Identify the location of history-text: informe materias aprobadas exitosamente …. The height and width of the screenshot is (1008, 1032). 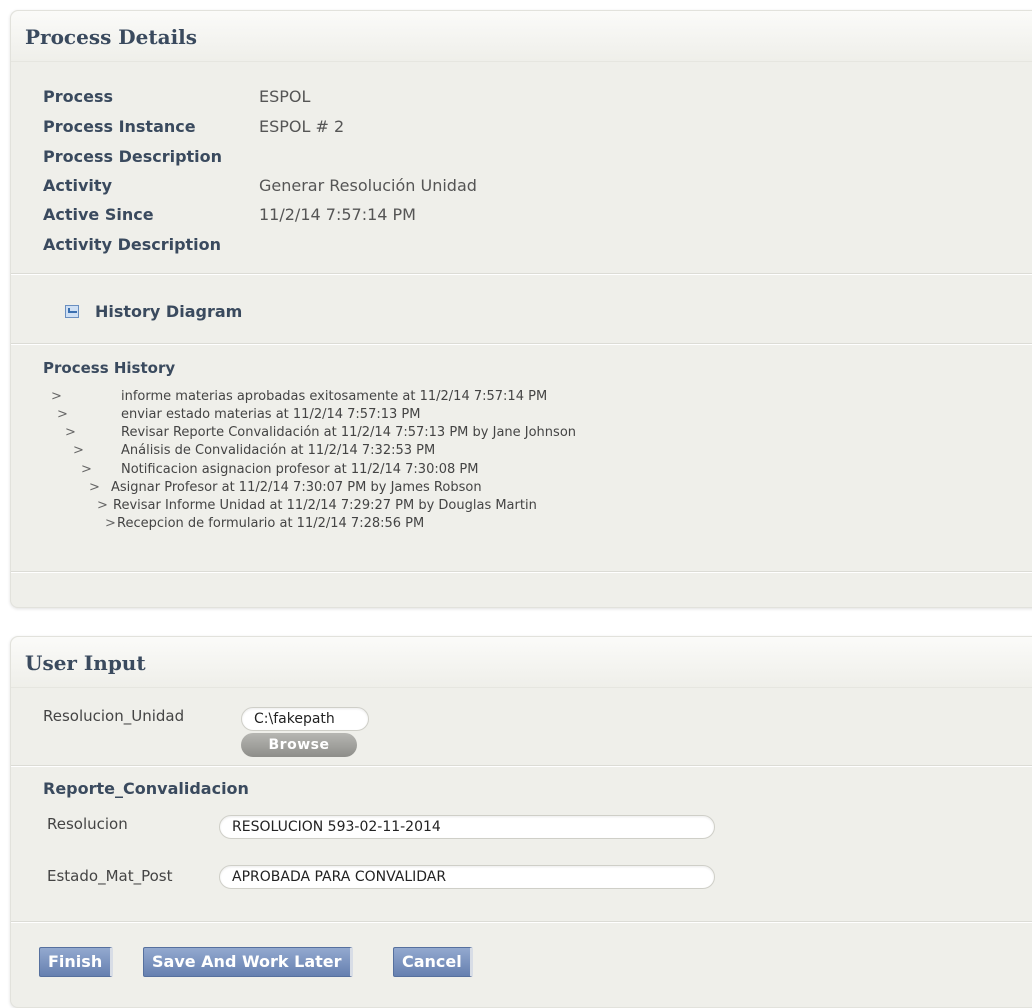
(334, 396).